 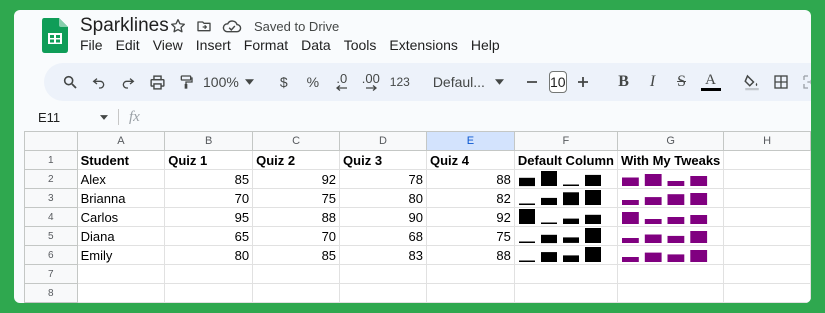 What do you see at coordinates (682, 82) in the screenshot?
I see `strikethrough-button: S` at bounding box center [682, 82].